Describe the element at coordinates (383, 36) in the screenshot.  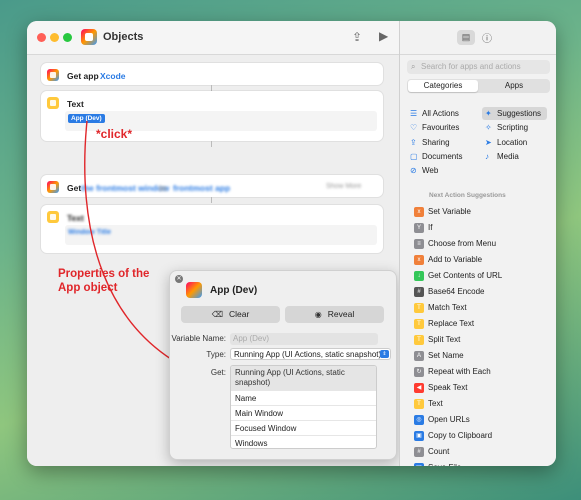
I see `run-icon: ▶` at that location.